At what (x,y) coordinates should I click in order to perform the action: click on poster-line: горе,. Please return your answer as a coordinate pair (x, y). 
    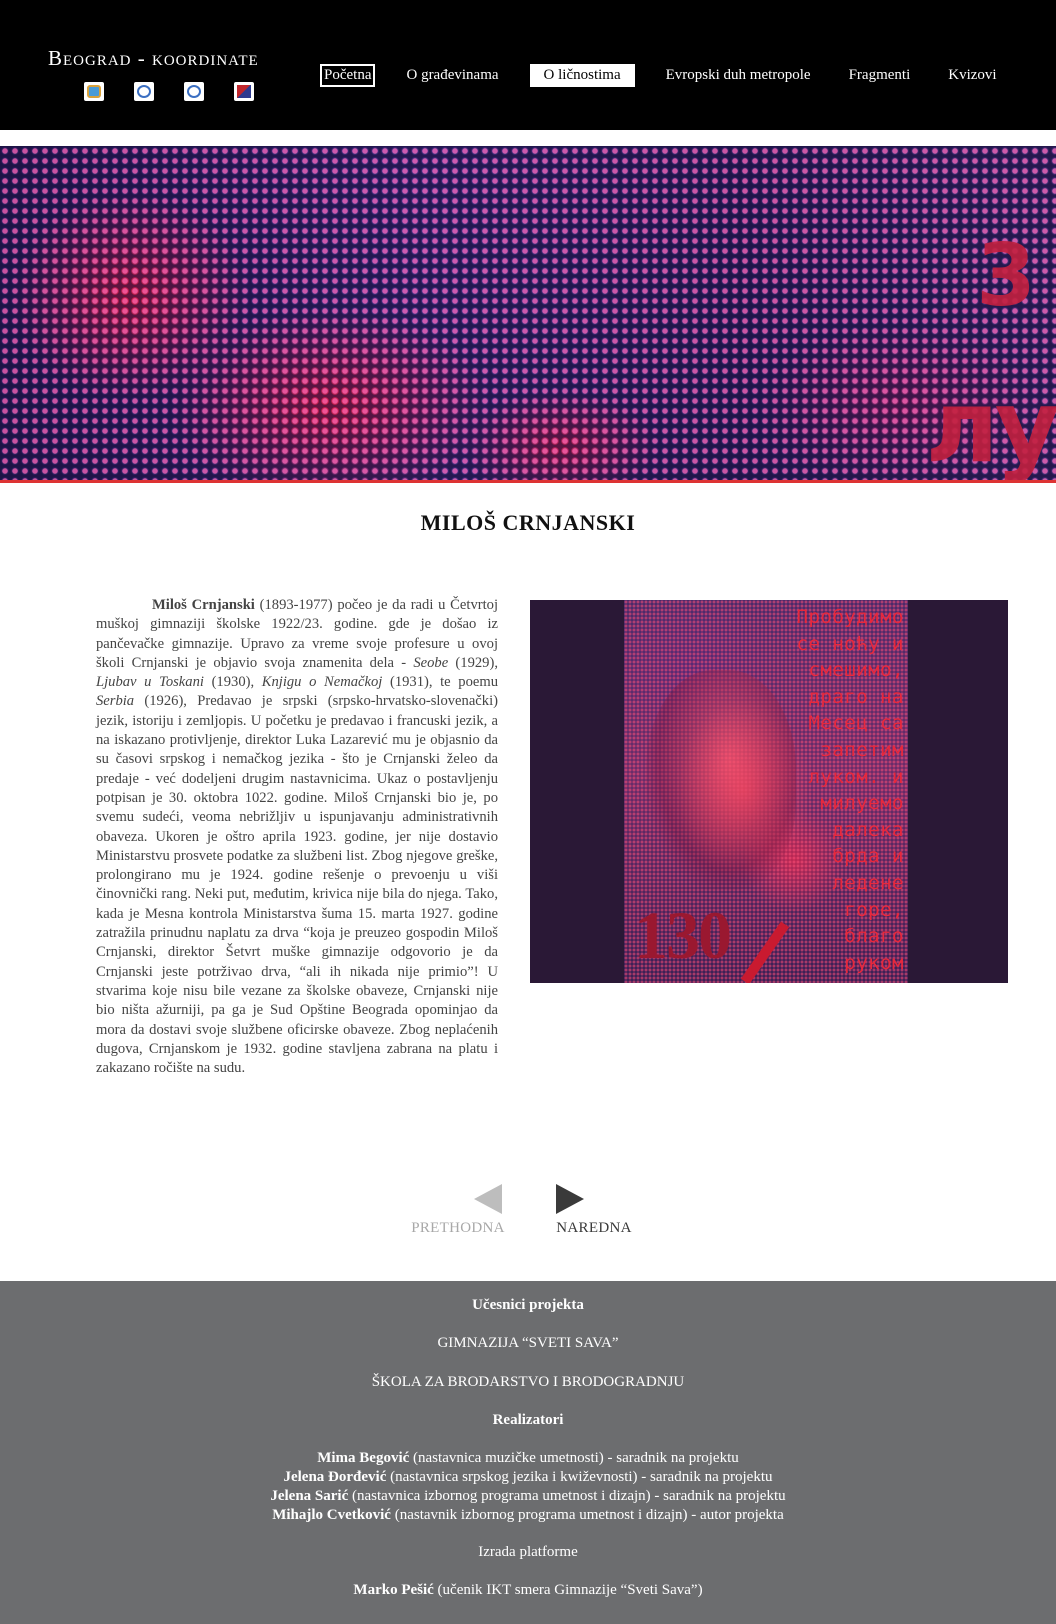
    Looking at the image, I should click on (874, 909).